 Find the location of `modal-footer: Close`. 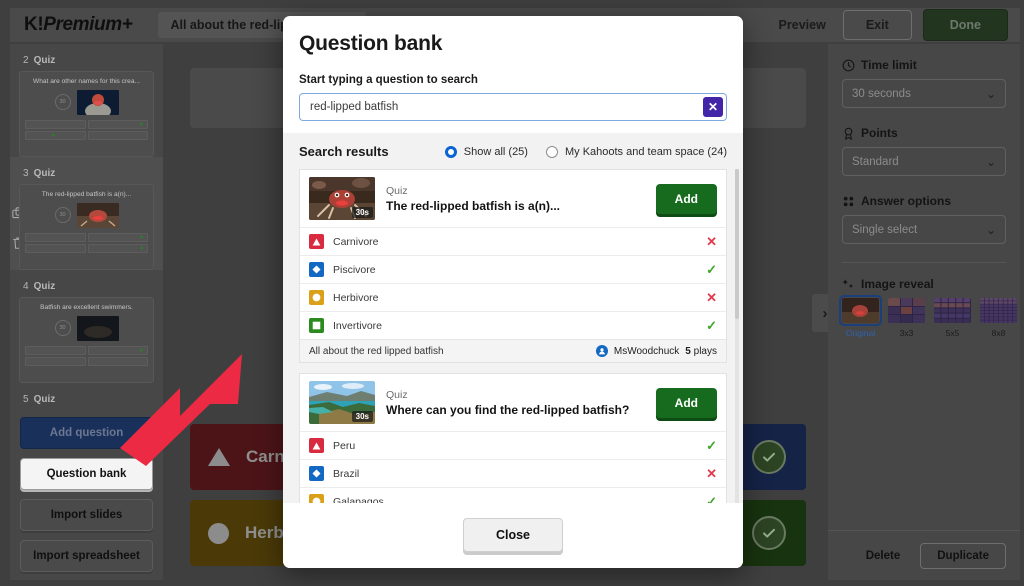

modal-footer: Close is located at coordinates (513, 535).